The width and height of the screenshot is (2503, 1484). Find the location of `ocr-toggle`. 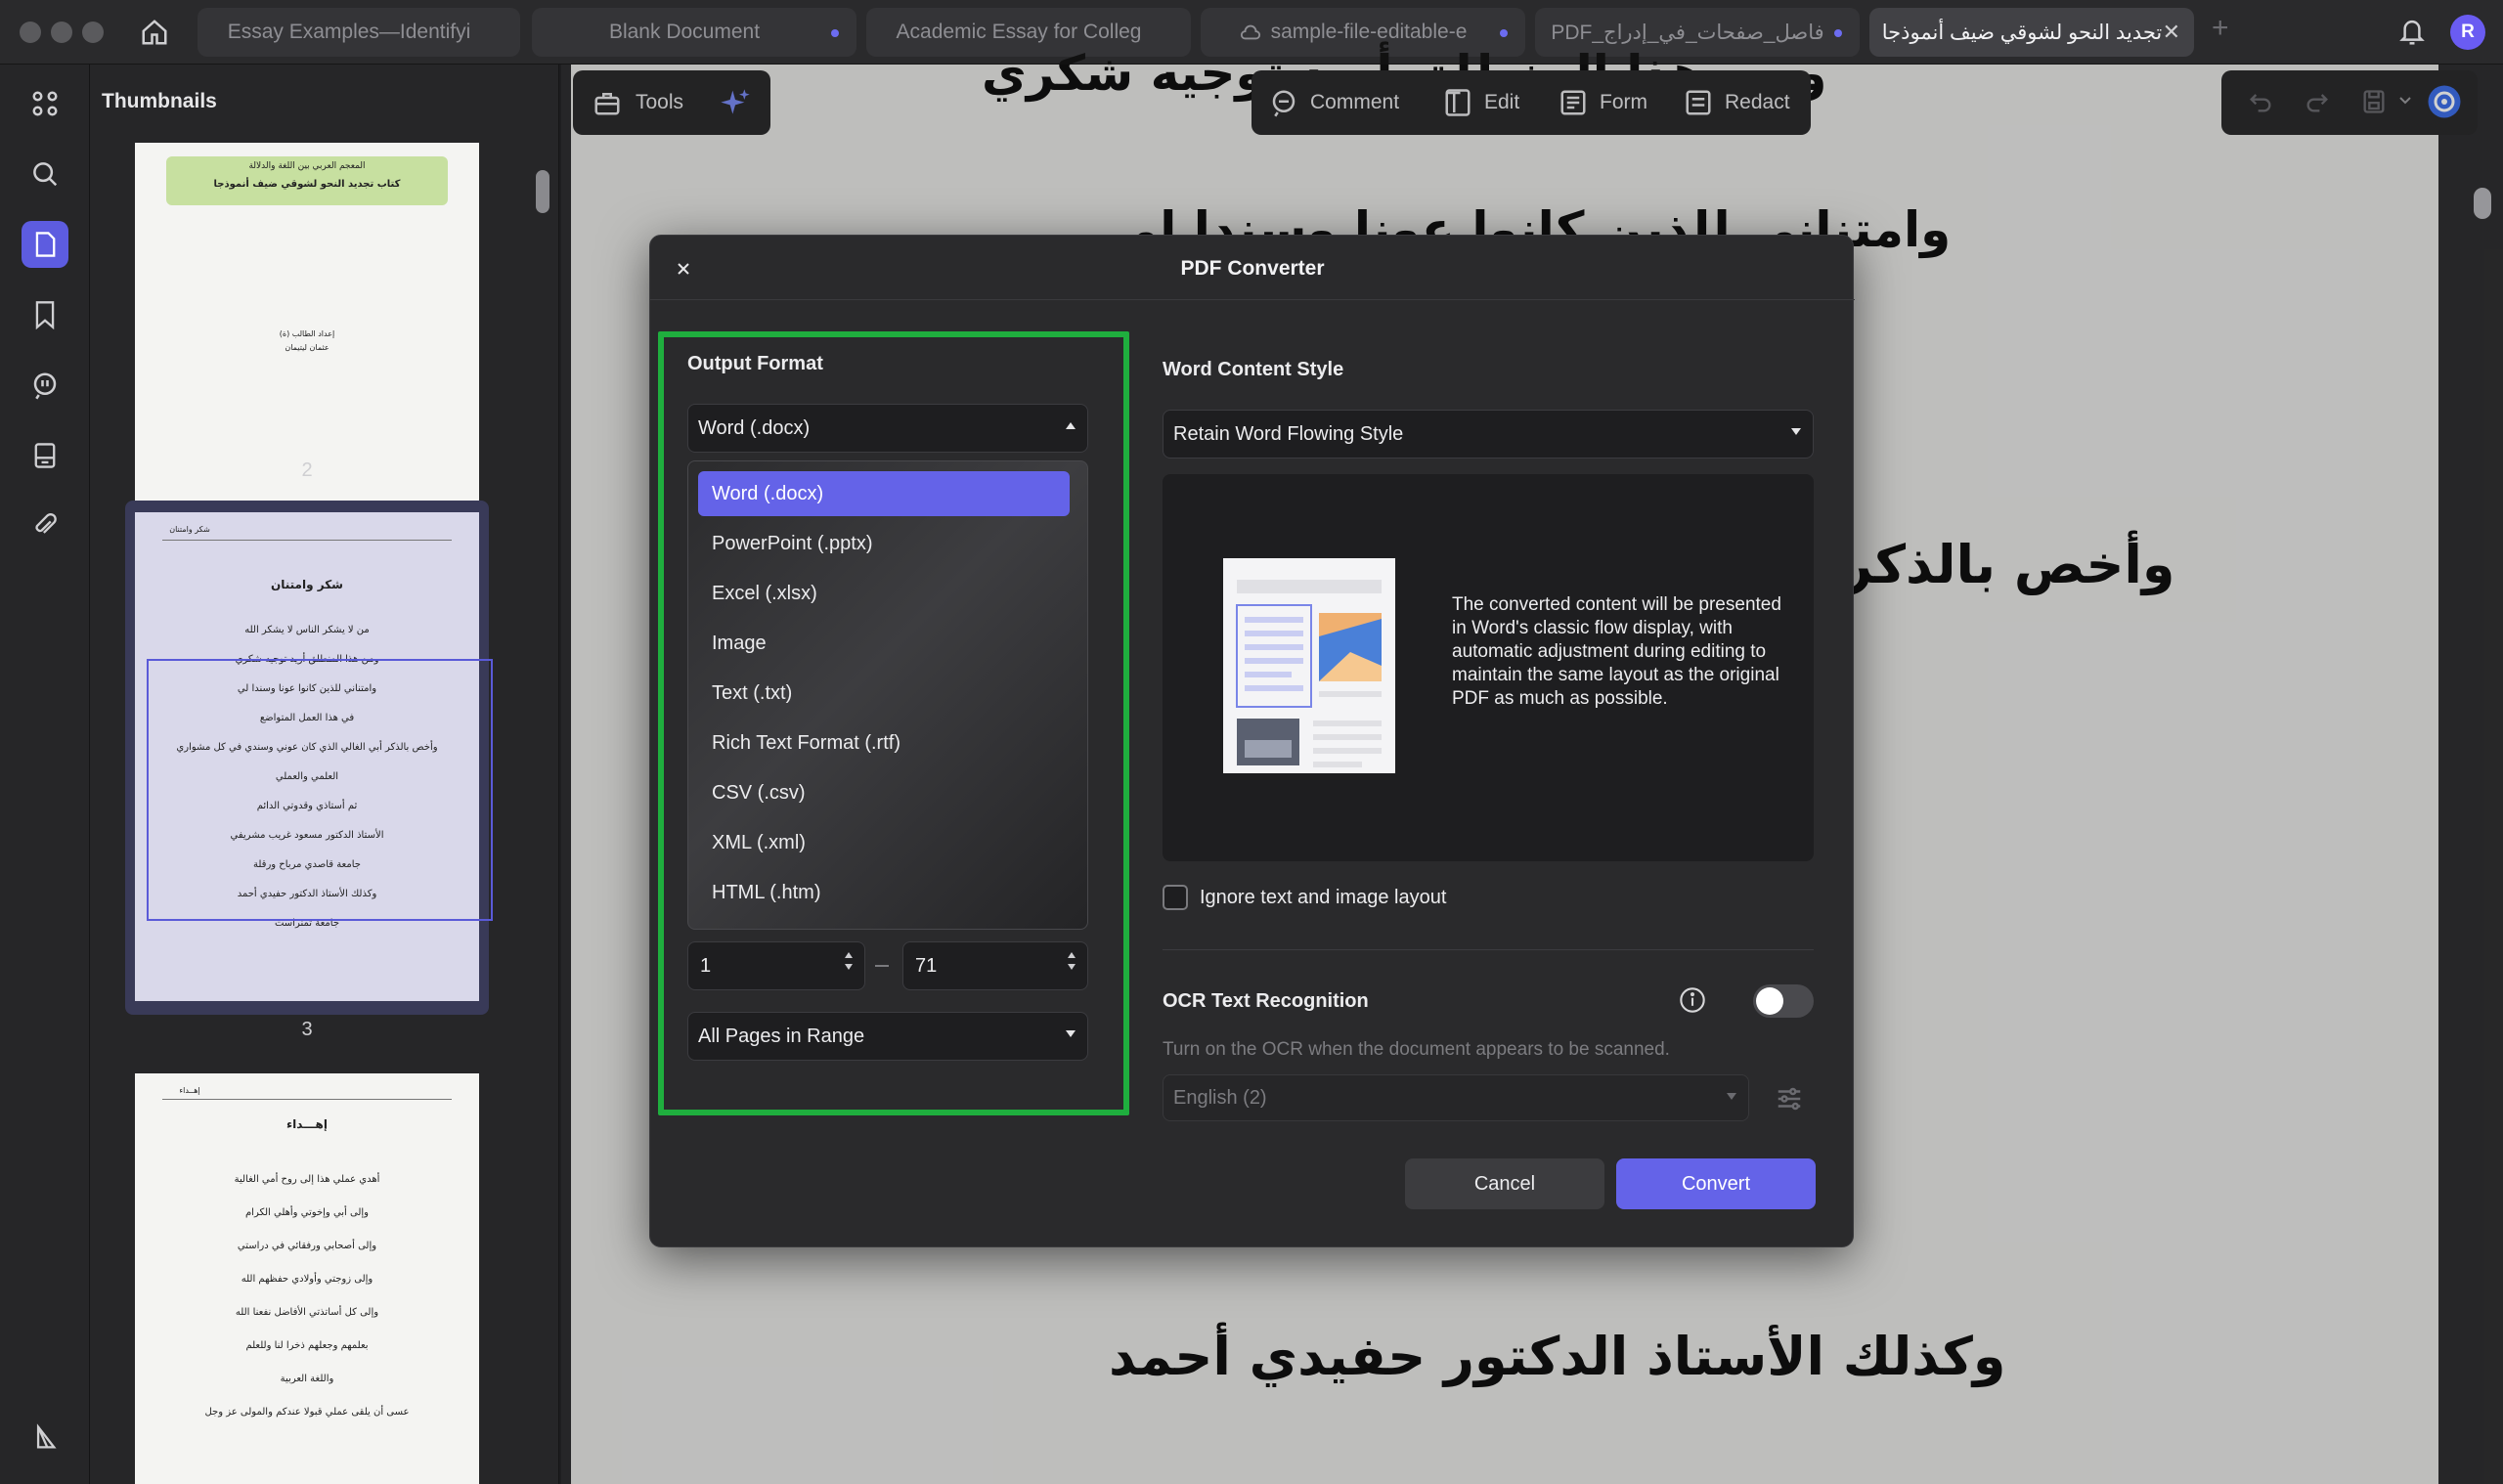

ocr-toggle is located at coordinates (1783, 1001).